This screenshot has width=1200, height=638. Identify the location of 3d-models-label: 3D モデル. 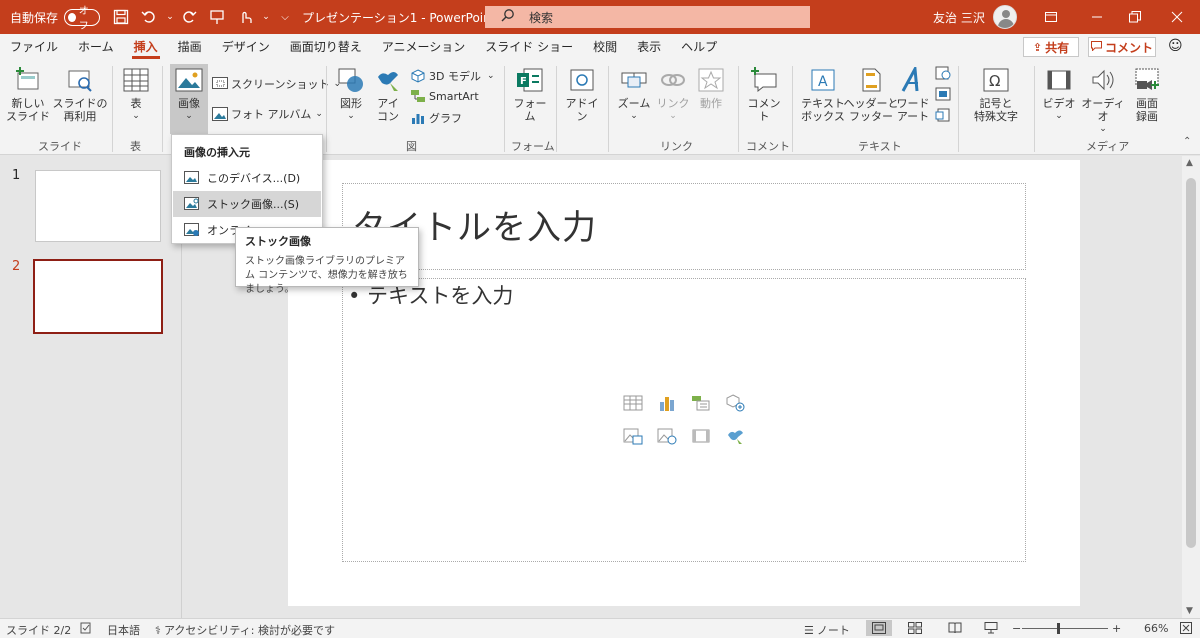
(455, 76).